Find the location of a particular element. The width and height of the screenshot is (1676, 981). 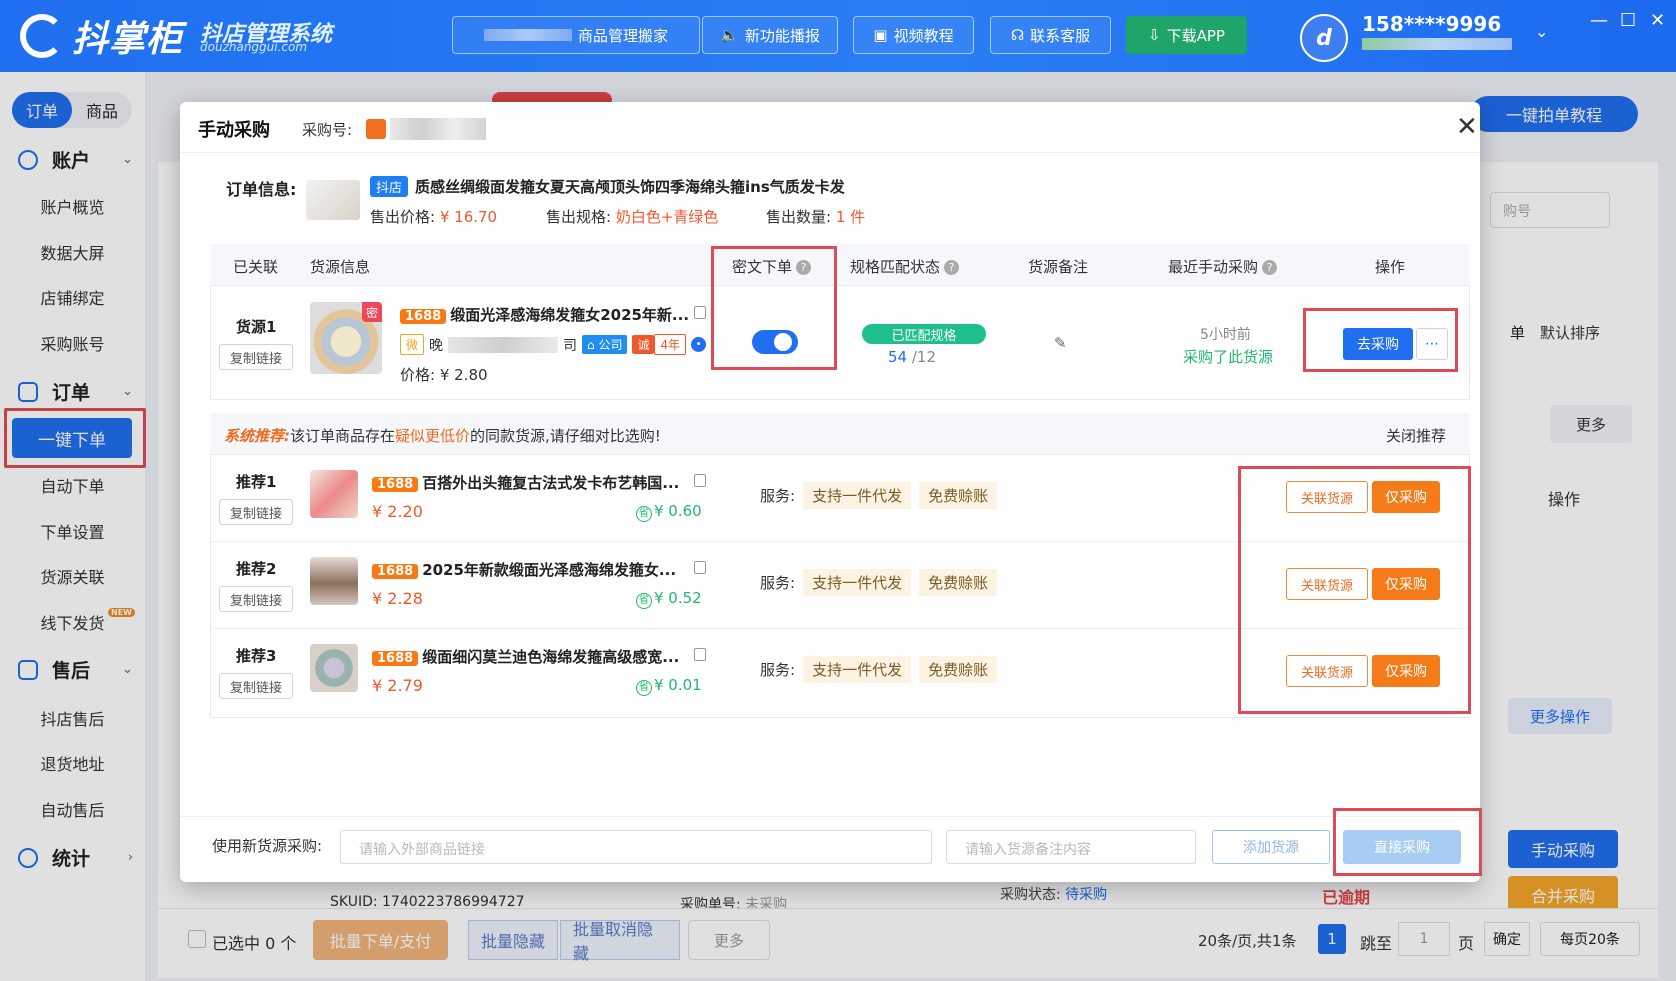

new-source-label: 使用新货源采购: is located at coordinates (267, 846).